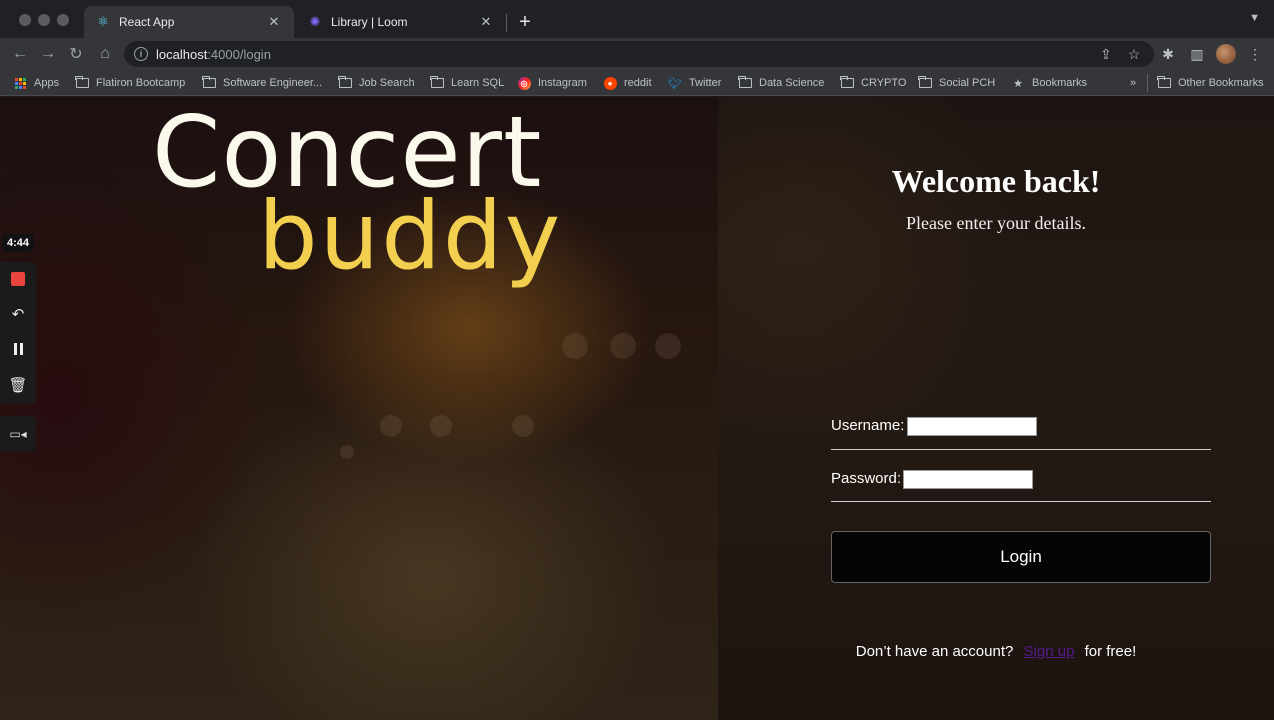 The height and width of the screenshot is (720, 1274). What do you see at coordinates (410, 236) in the screenshot?
I see `logo-buddy: buddy` at bounding box center [410, 236].